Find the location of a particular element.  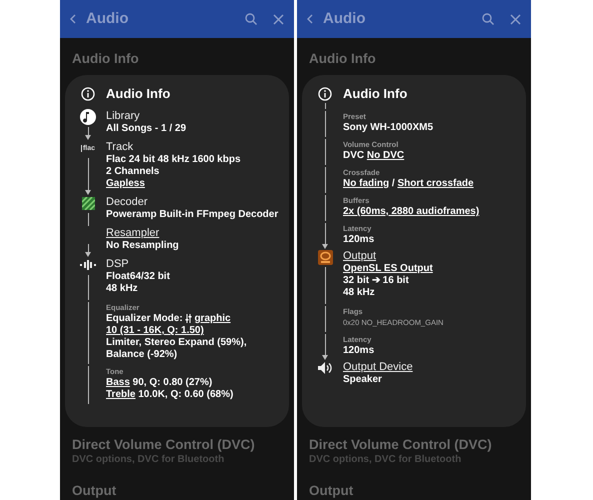

value-text: DVC No DVC is located at coordinates (373, 156).